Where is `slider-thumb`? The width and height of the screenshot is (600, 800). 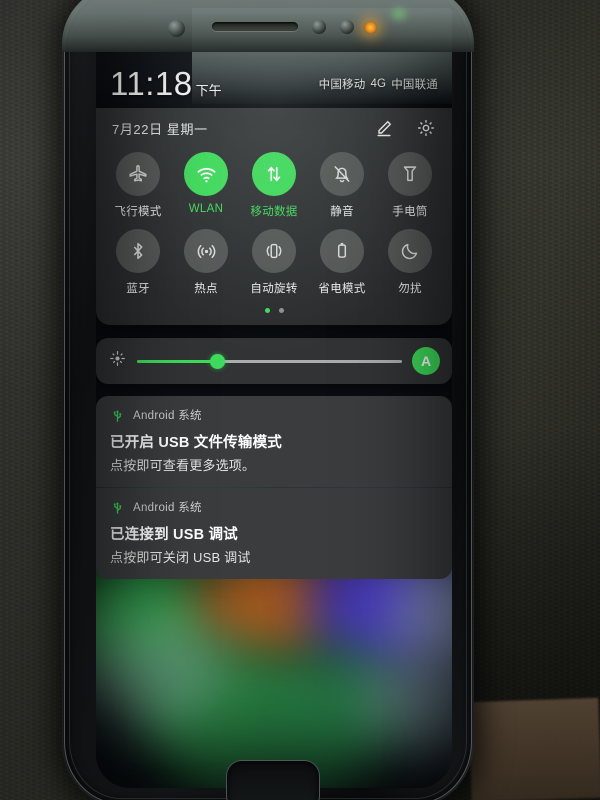 slider-thumb is located at coordinates (217, 361).